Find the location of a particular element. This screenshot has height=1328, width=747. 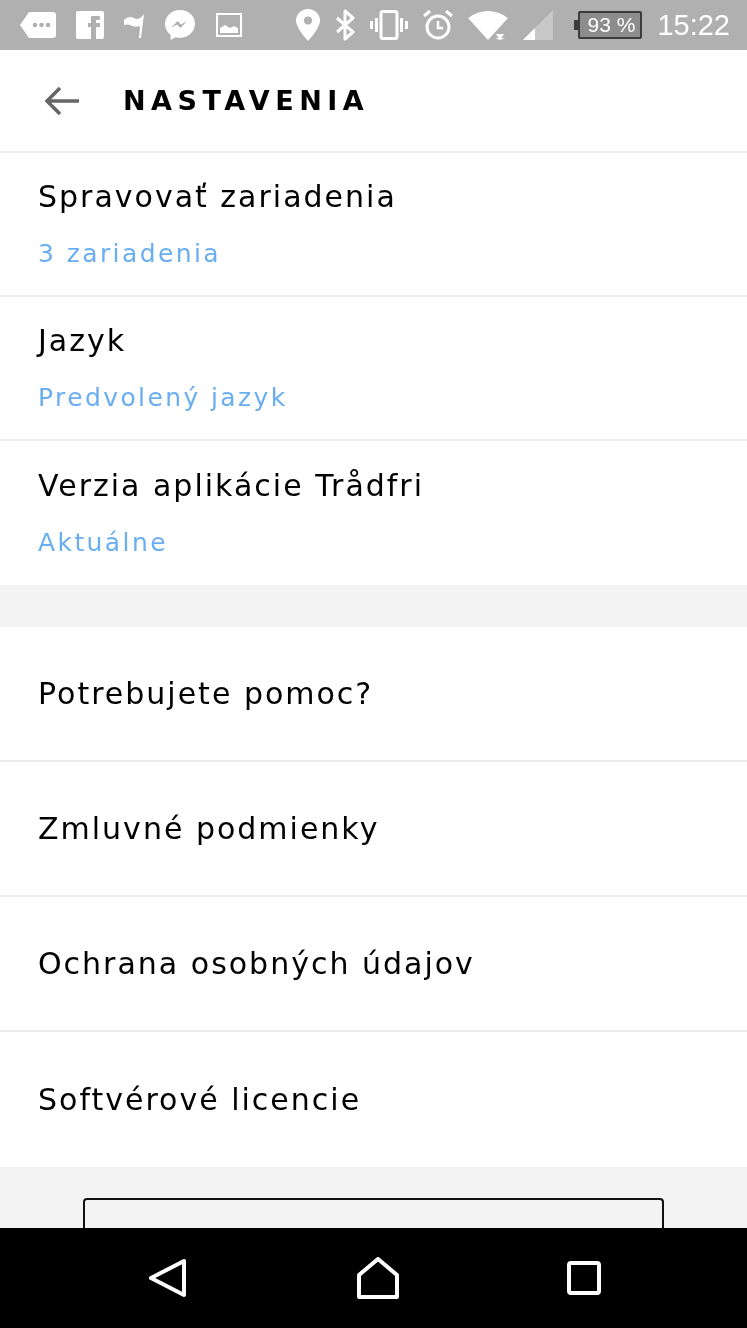

settings-item: Potrebujete pomoc? is located at coordinates (373, 694).